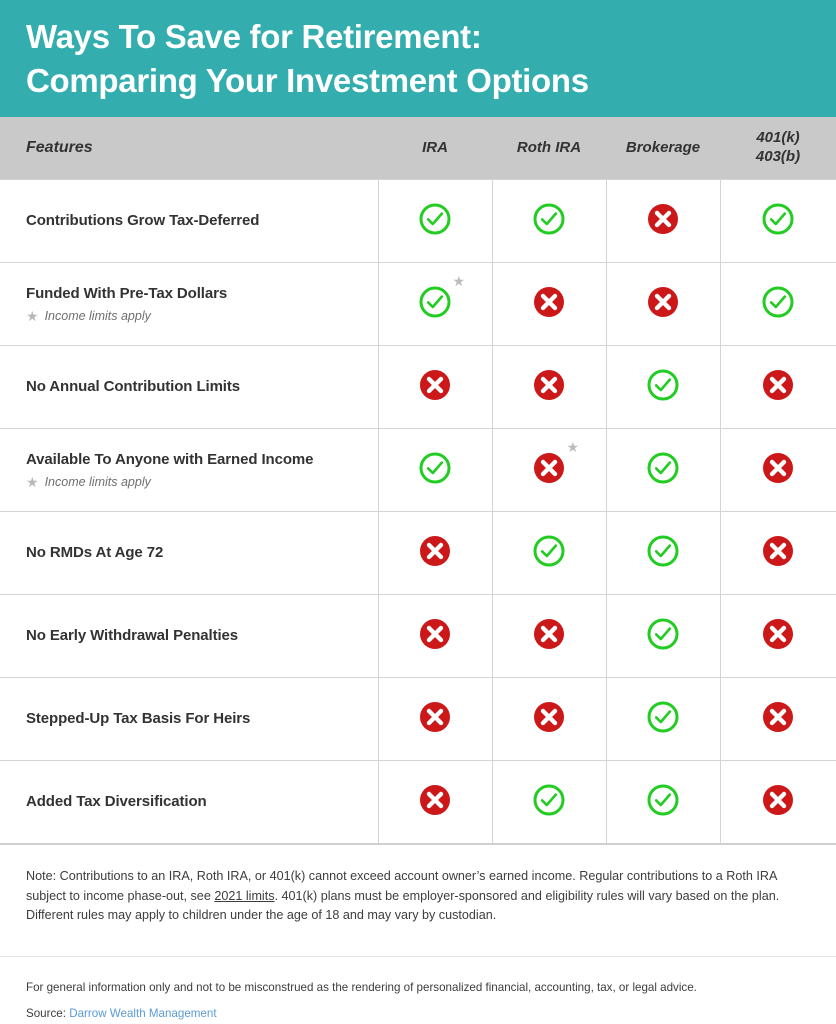 This screenshot has height=1024, width=836. I want to click on column-header-brokerage: Brokerage, so click(663, 148).